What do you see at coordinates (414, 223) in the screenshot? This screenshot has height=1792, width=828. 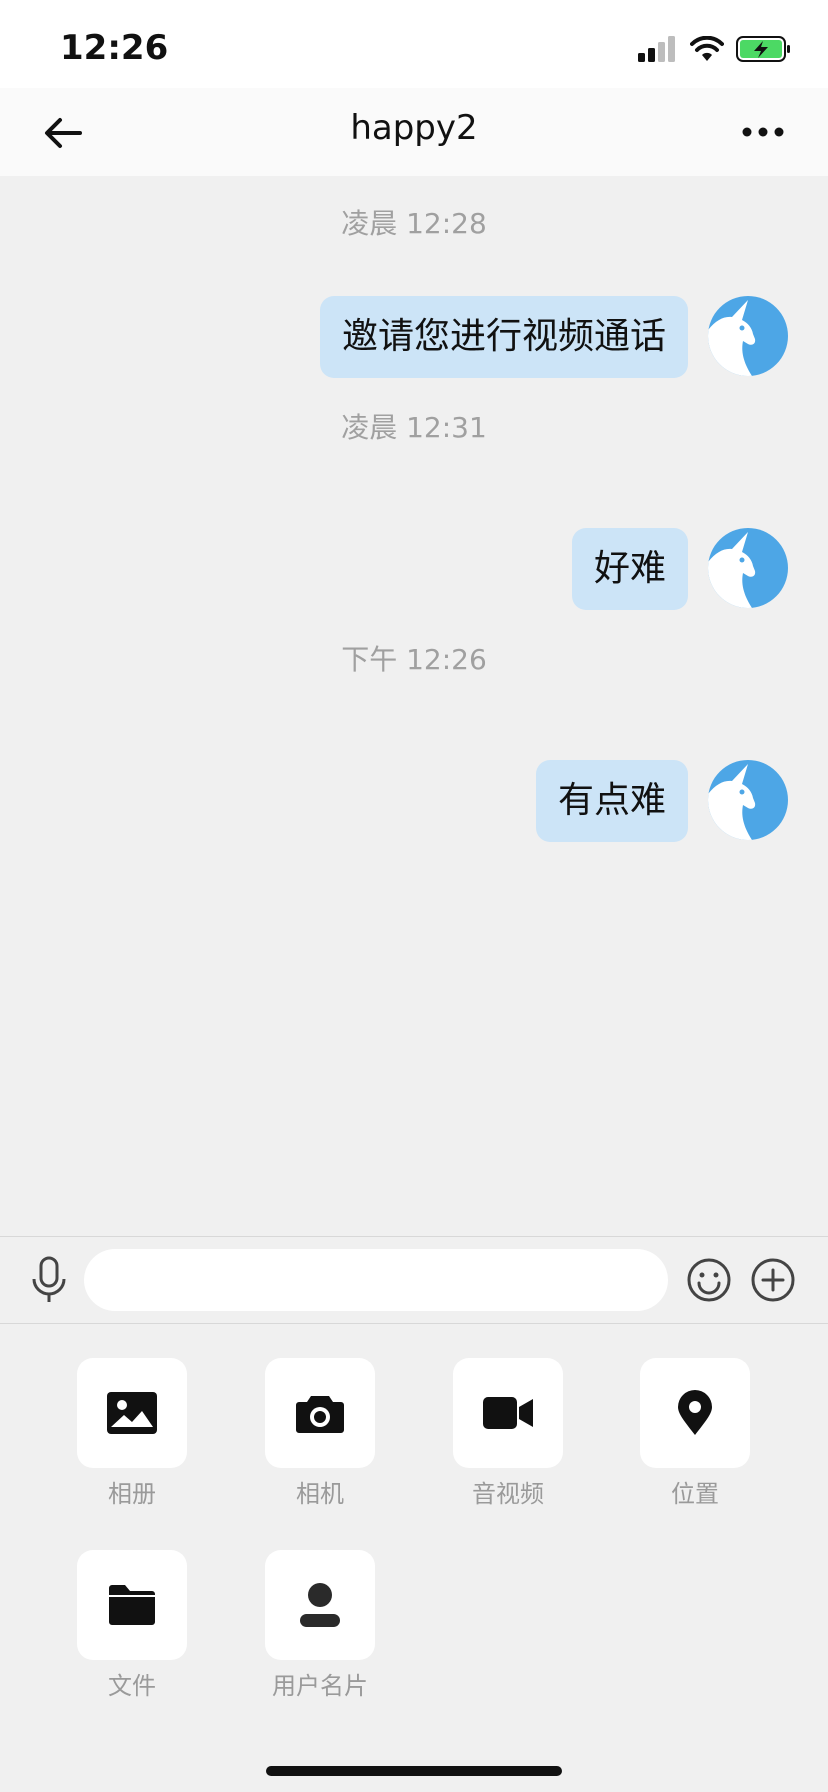 I see `timestamp: 凌晨 12:28` at bounding box center [414, 223].